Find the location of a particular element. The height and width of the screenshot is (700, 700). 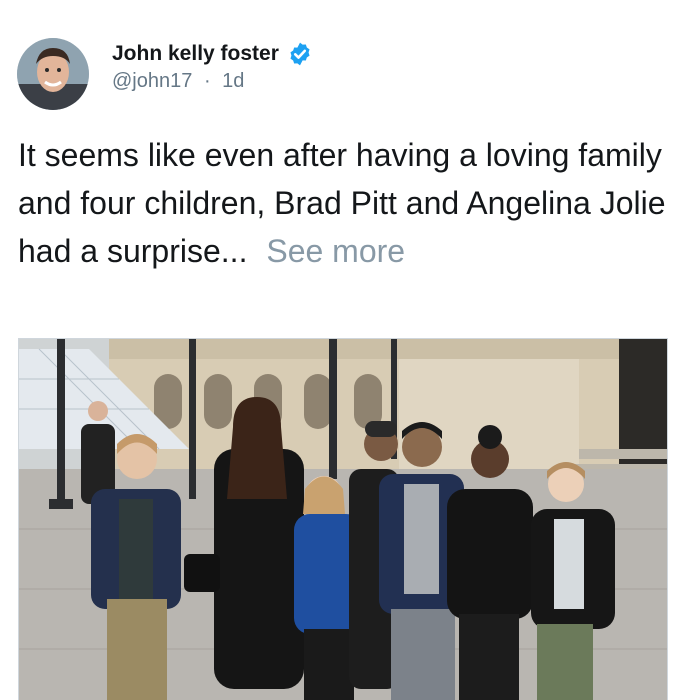

tweet-timestamp: 1d is located at coordinates (233, 81).